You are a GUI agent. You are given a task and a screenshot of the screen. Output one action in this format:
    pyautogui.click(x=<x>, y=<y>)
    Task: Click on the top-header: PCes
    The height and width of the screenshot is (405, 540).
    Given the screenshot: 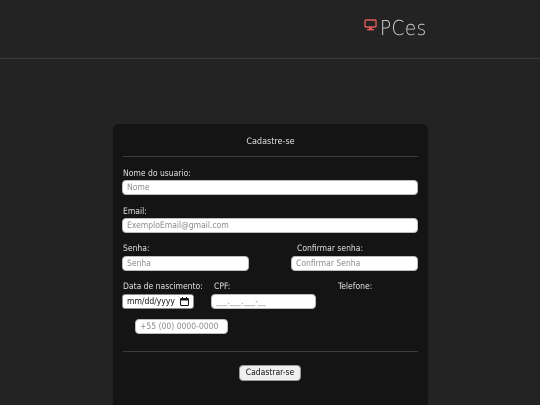 What is the action you would take?
    pyautogui.click(x=270, y=29)
    